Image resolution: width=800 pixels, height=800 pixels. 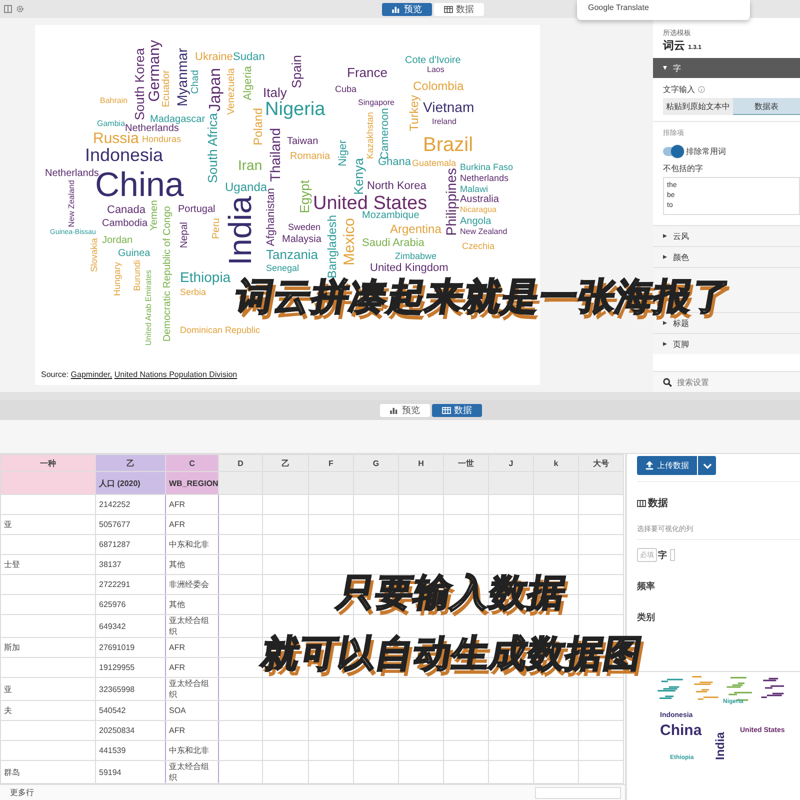 I want to click on cloud-word: Venezuela, so click(x=232, y=91).